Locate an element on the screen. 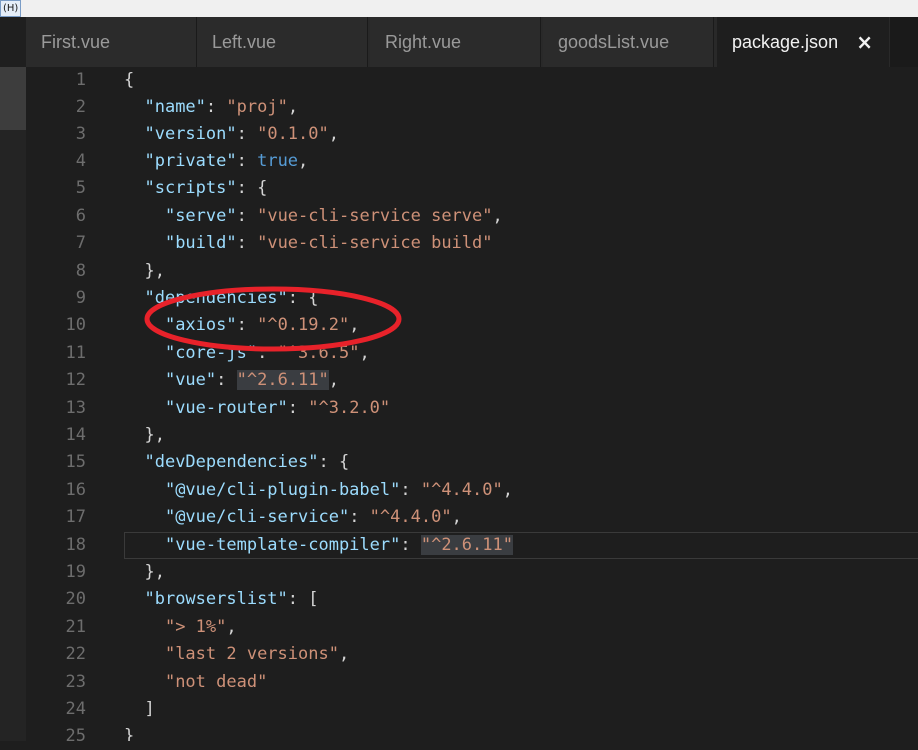 The height and width of the screenshot is (750, 918). tab-label: Left.vue is located at coordinates (244, 42).